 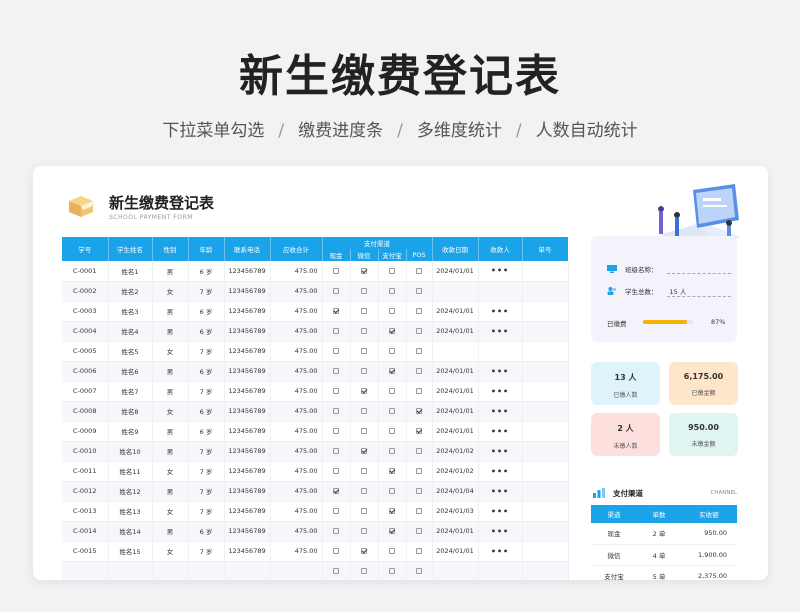 I want to click on gender-cell, so click(x=170, y=570).